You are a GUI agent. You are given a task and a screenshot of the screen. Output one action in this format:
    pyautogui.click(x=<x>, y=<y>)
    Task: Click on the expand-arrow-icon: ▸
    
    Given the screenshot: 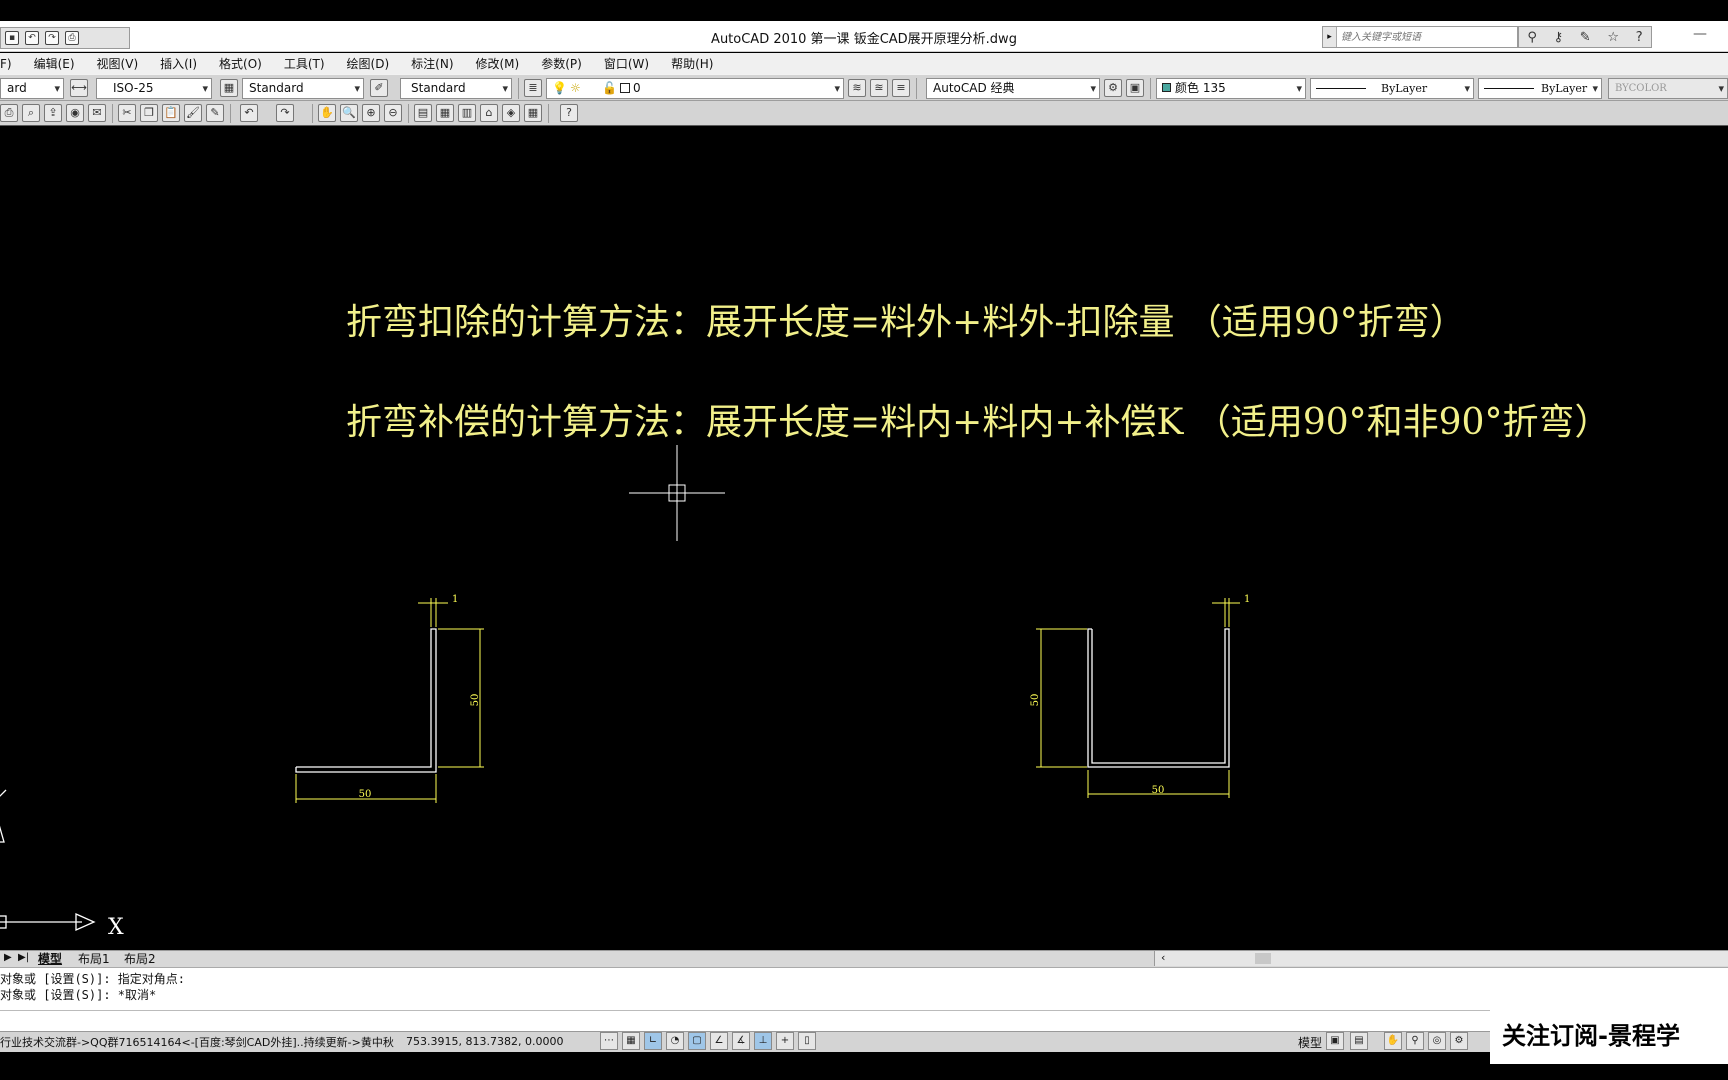 What is the action you would take?
    pyautogui.click(x=1330, y=37)
    